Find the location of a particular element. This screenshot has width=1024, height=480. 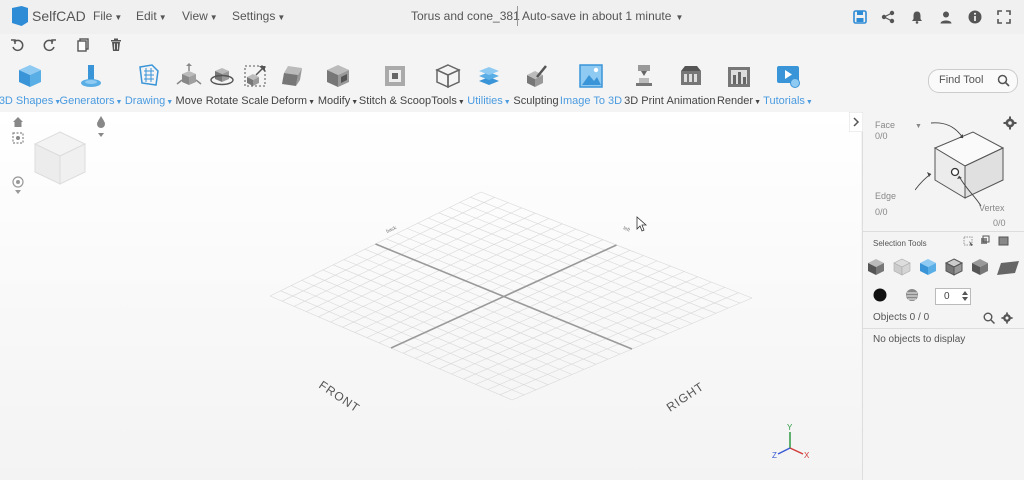

redo-icon is located at coordinates (50, 45).